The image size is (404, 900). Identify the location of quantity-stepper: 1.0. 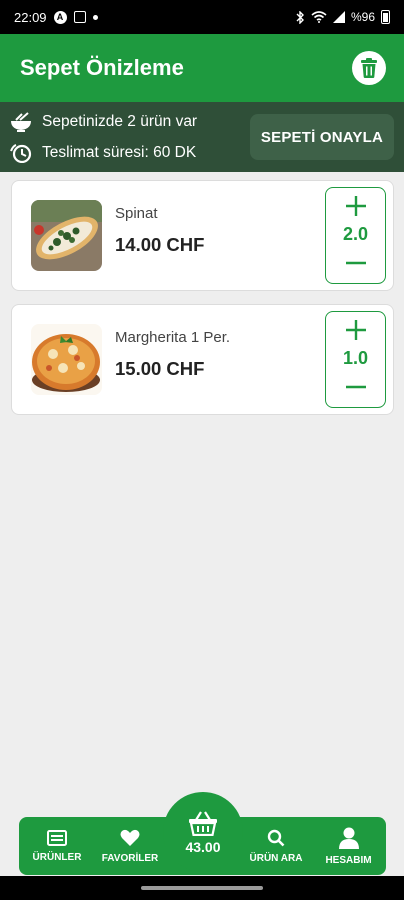
(355, 359).